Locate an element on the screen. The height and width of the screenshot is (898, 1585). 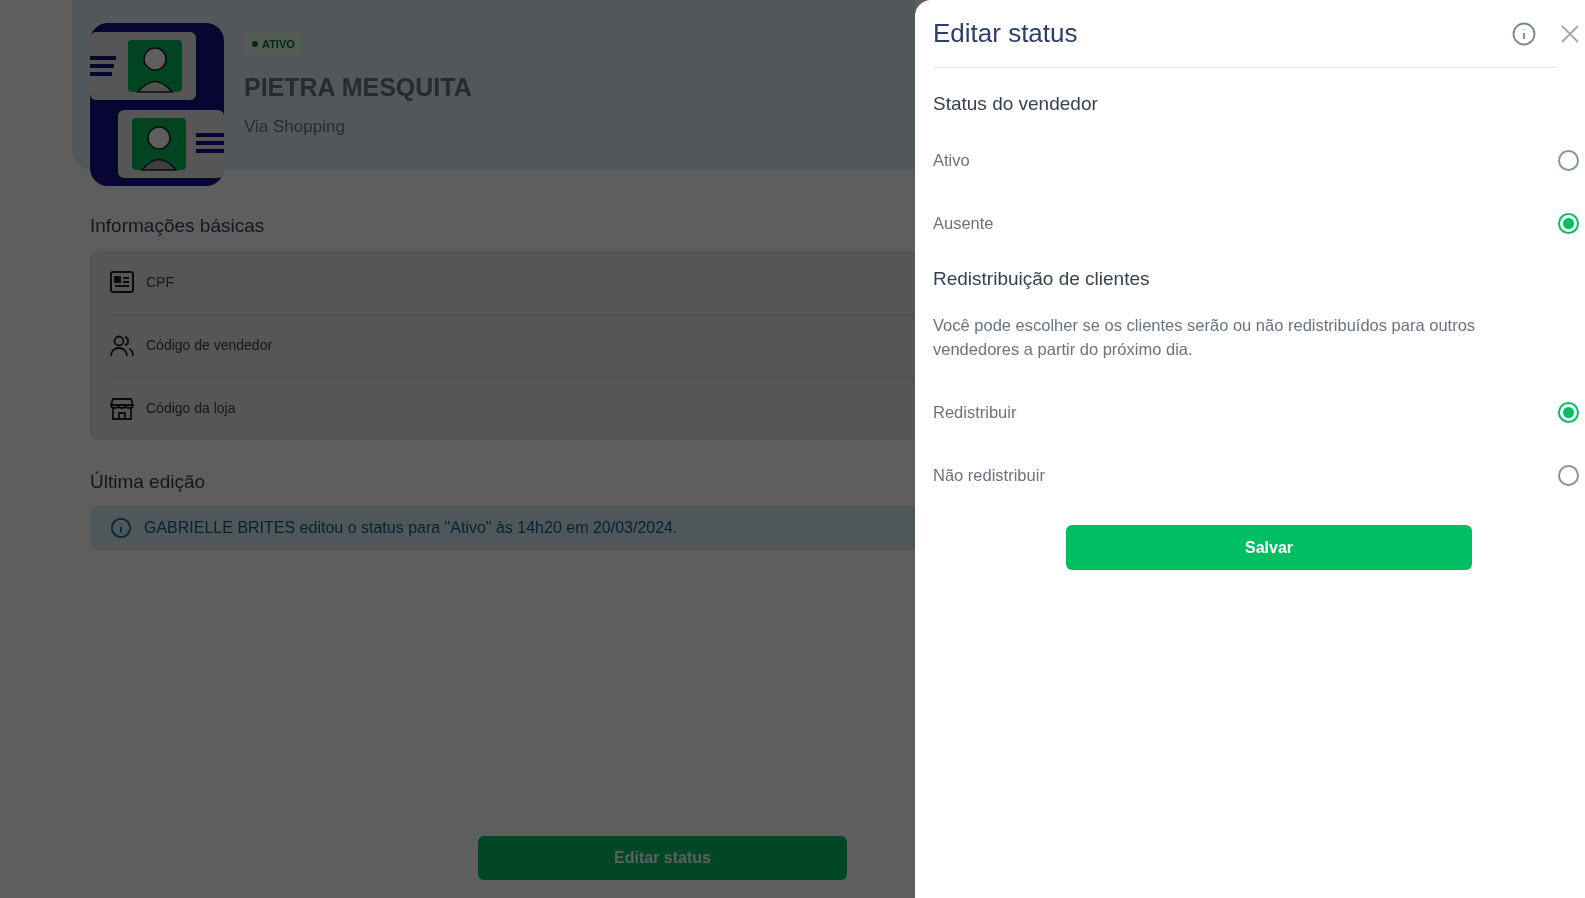
option-label: Ativo is located at coordinates (952, 160).